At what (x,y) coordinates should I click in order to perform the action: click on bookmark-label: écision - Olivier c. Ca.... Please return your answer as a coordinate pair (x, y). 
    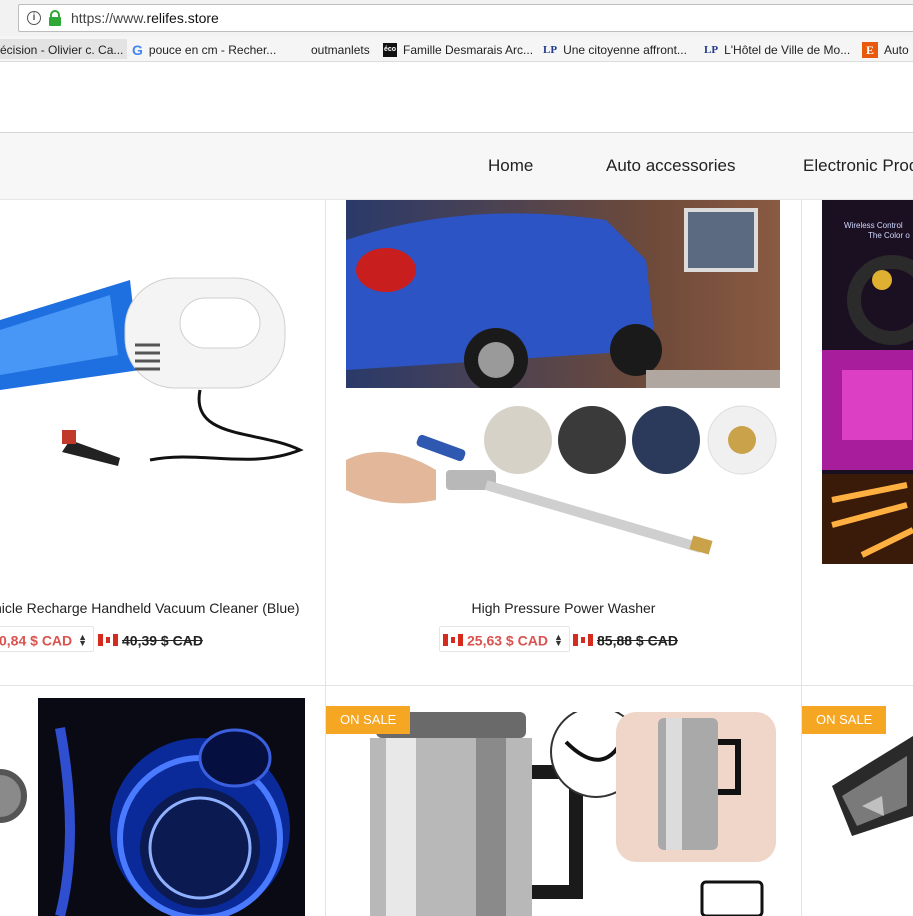
    Looking at the image, I should click on (62, 49).